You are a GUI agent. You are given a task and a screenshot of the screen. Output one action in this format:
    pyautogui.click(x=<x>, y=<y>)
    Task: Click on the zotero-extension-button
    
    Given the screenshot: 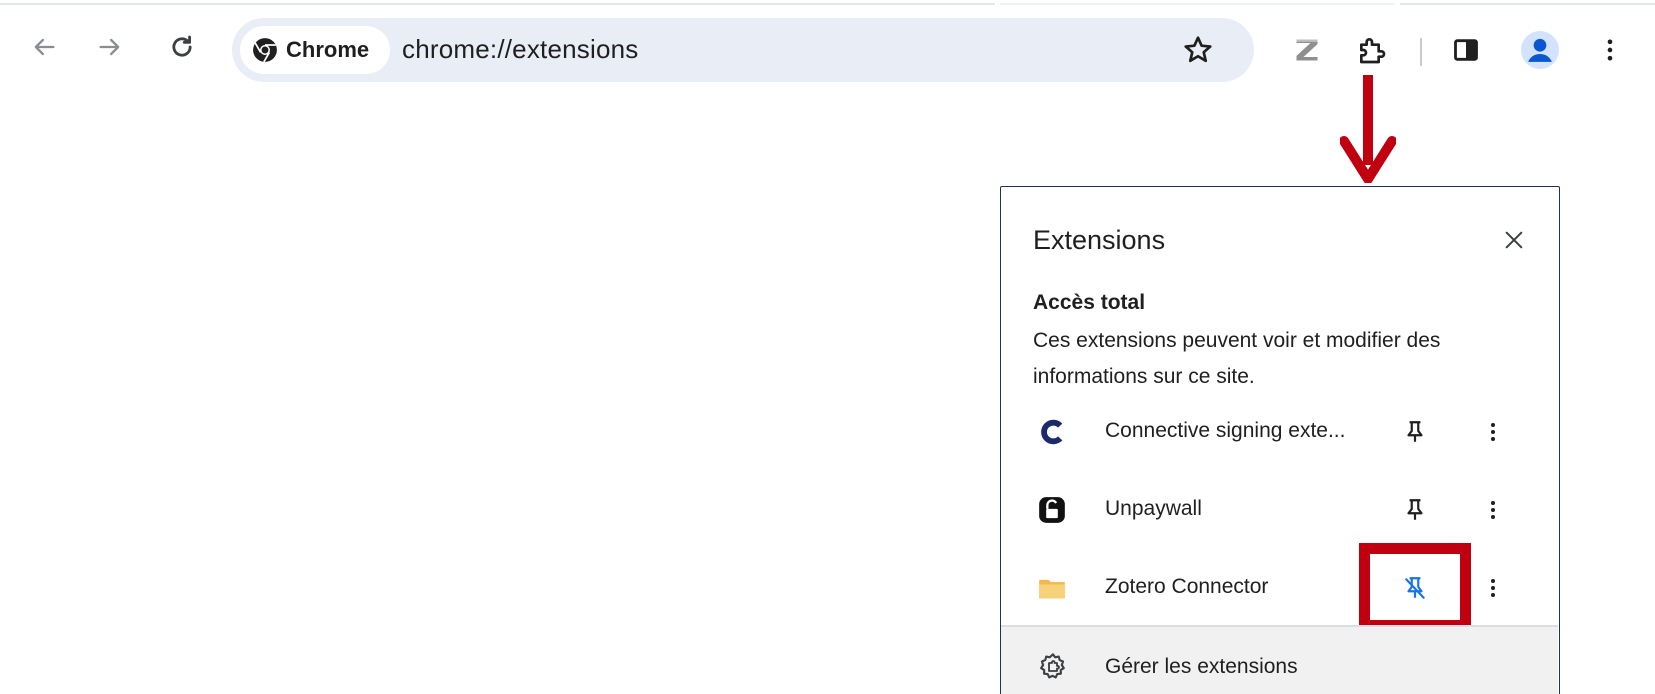 What is the action you would take?
    pyautogui.click(x=1307, y=50)
    